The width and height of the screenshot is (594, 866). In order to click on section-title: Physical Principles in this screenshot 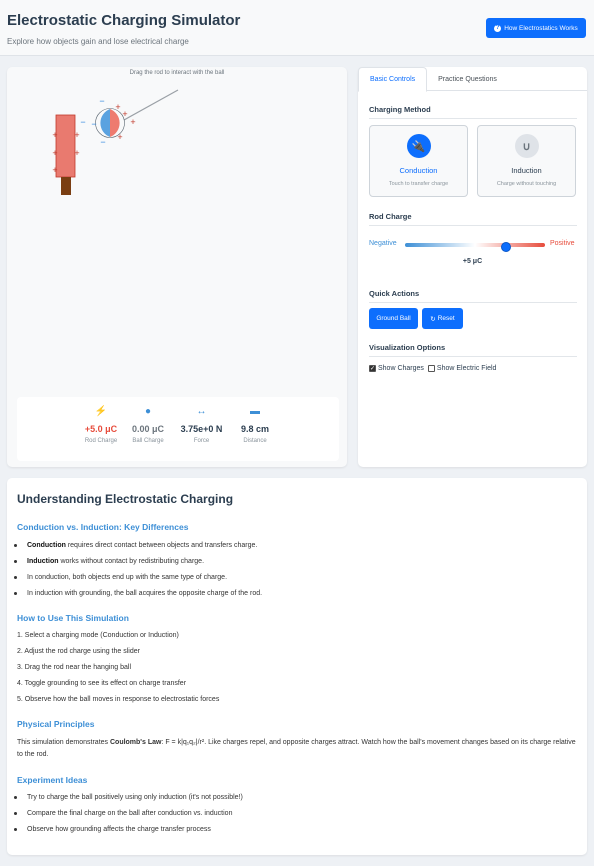, I will do `click(56, 724)`.